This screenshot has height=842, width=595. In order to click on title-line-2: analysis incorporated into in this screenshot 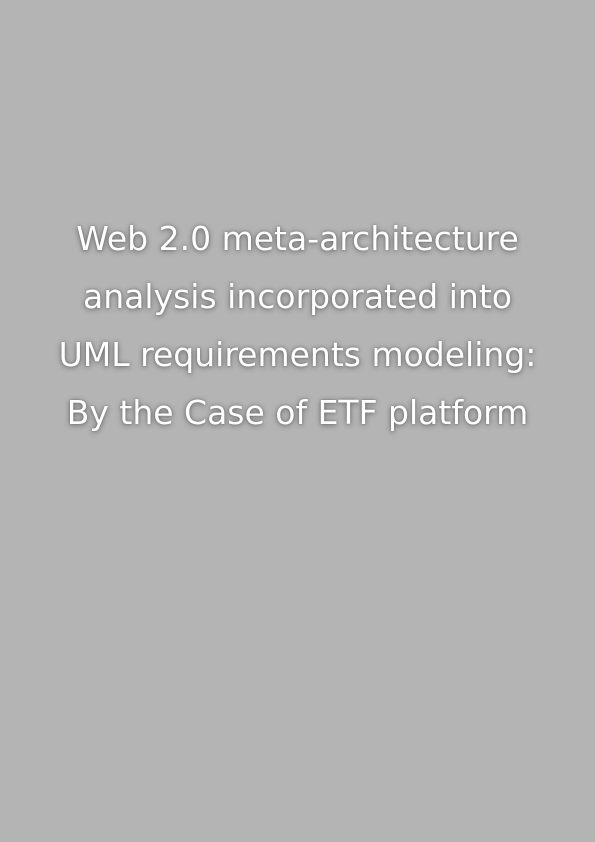, I will do `click(297, 296)`.